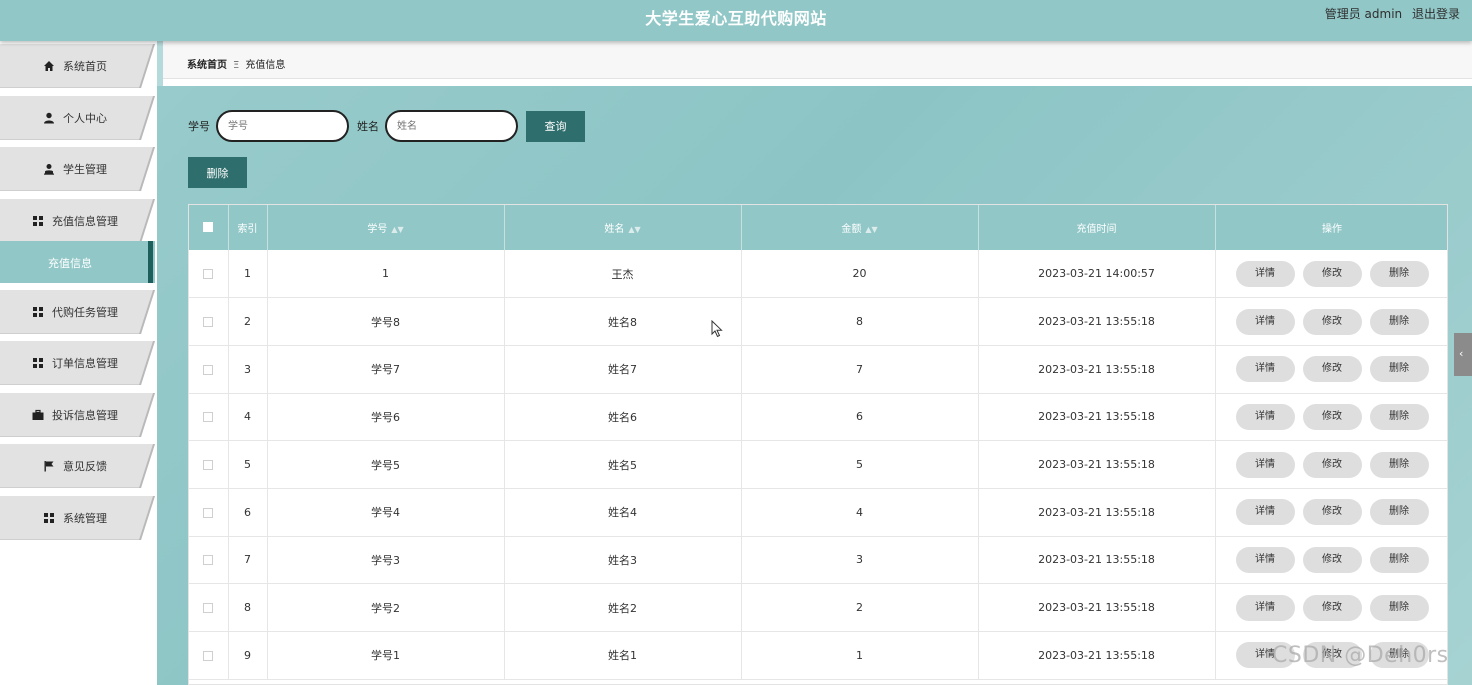 This screenshot has width=1472, height=685. Describe the element at coordinates (85, 169) in the screenshot. I see `sidebar-item-label: 学生管理` at that location.